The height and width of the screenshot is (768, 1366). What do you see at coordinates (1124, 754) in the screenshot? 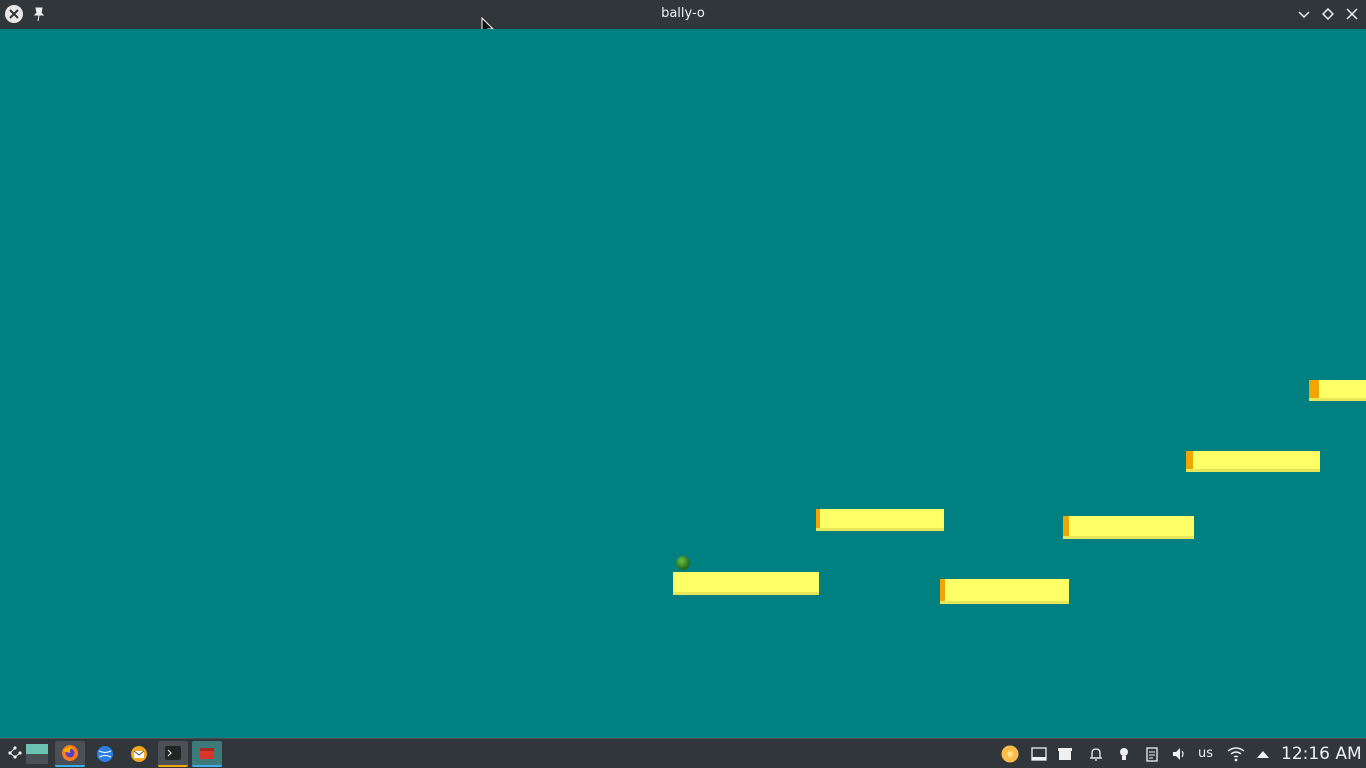
I see `light-icon` at bounding box center [1124, 754].